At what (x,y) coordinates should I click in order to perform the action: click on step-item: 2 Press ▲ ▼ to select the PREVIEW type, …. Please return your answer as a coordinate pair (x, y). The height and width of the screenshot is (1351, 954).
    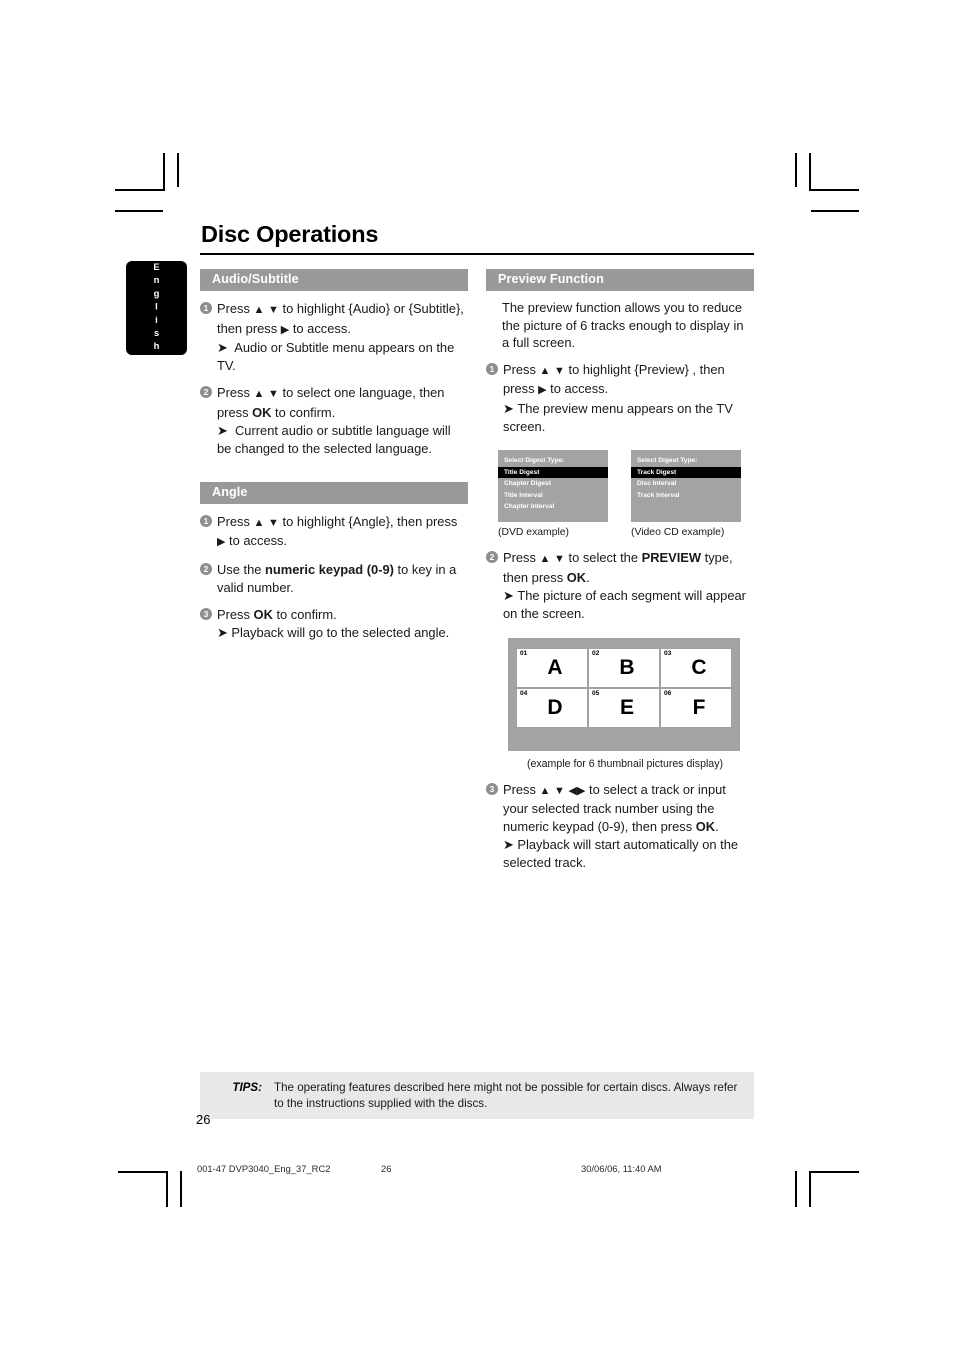
    Looking at the image, I should click on (620, 586).